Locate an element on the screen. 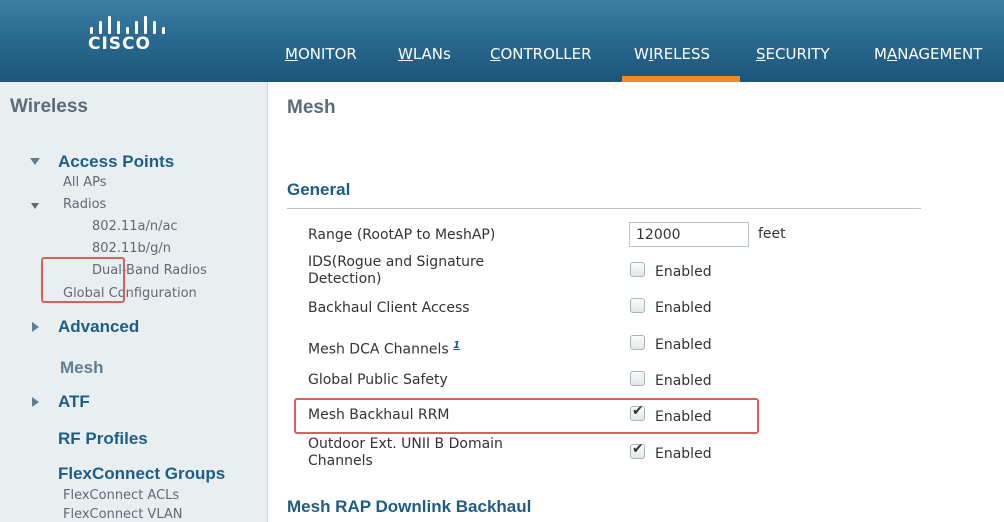 This screenshot has width=1004, height=522. mesh-backhaul-rrm-enabled-label: Enabled is located at coordinates (683, 417).